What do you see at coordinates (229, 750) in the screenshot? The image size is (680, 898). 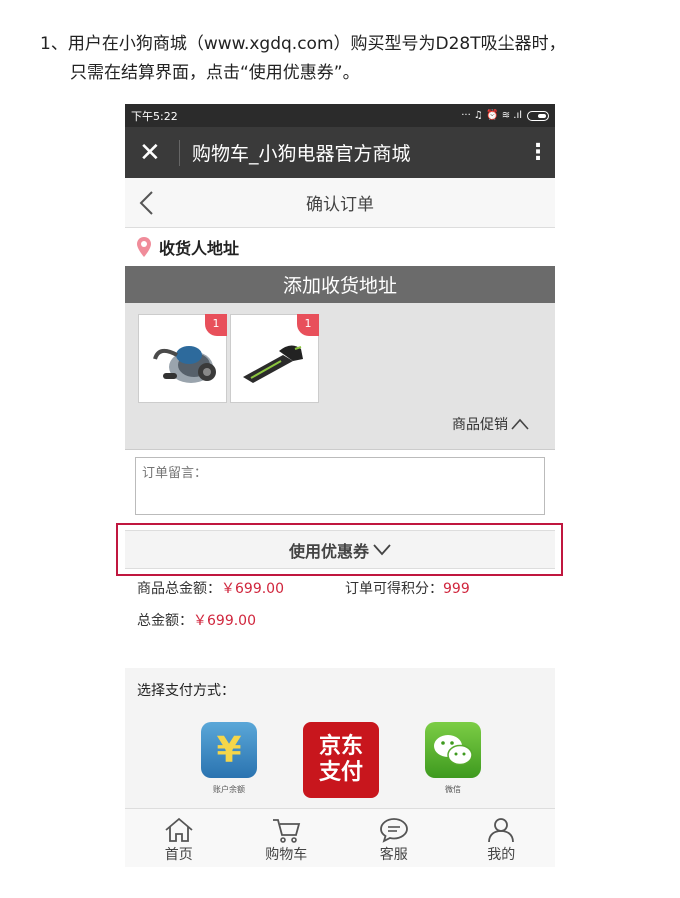 I see `yen-icon: ¥` at bounding box center [229, 750].